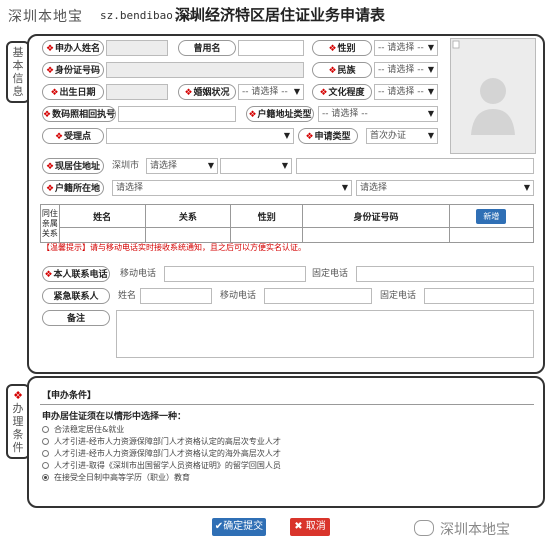  Describe the element at coordinates (287, 404) in the screenshot. I see `conditions-divider` at that location.